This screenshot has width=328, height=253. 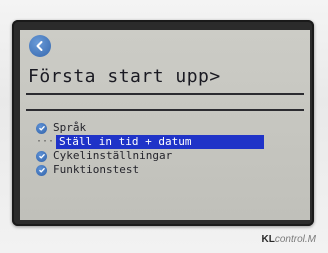 What do you see at coordinates (113, 155) in the screenshot?
I see `menu-item-label: Cykelinställningar` at bounding box center [113, 155].